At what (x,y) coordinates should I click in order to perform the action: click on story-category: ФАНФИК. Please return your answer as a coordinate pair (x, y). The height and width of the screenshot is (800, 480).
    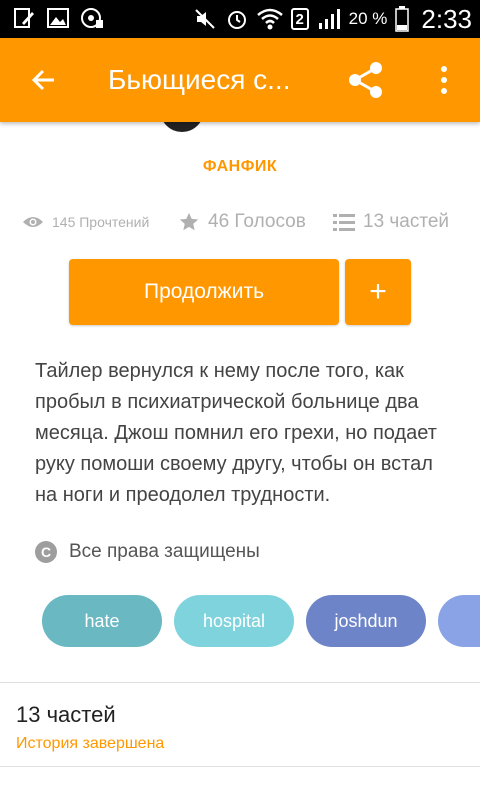
    Looking at the image, I should click on (240, 167).